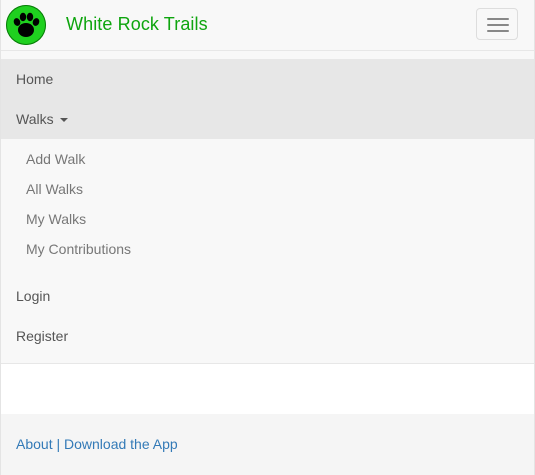  I want to click on brand-title: White Rock Trails, so click(137, 24).